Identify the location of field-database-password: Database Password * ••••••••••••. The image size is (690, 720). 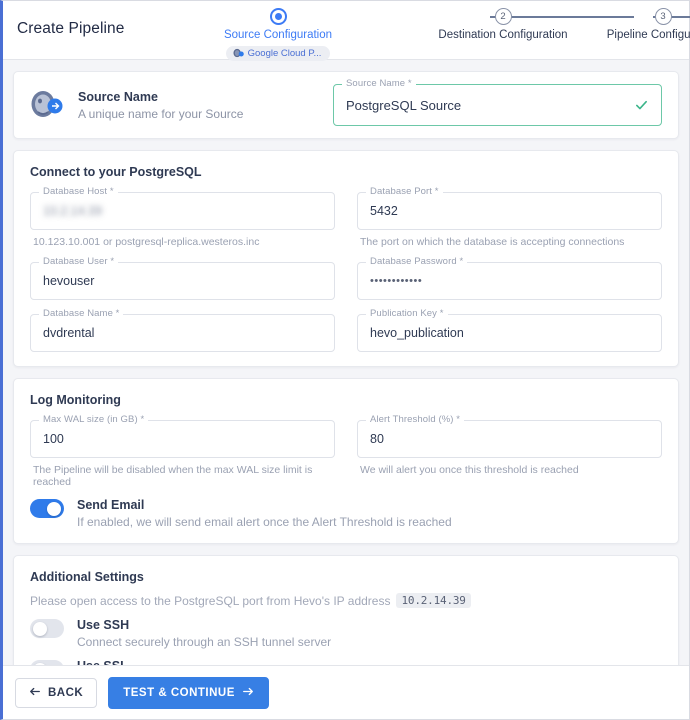
(509, 285).